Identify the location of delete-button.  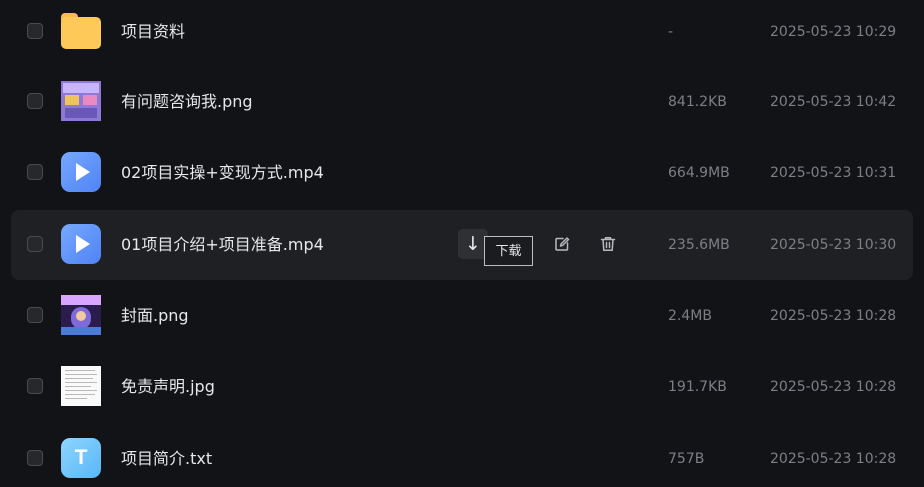
(608, 244).